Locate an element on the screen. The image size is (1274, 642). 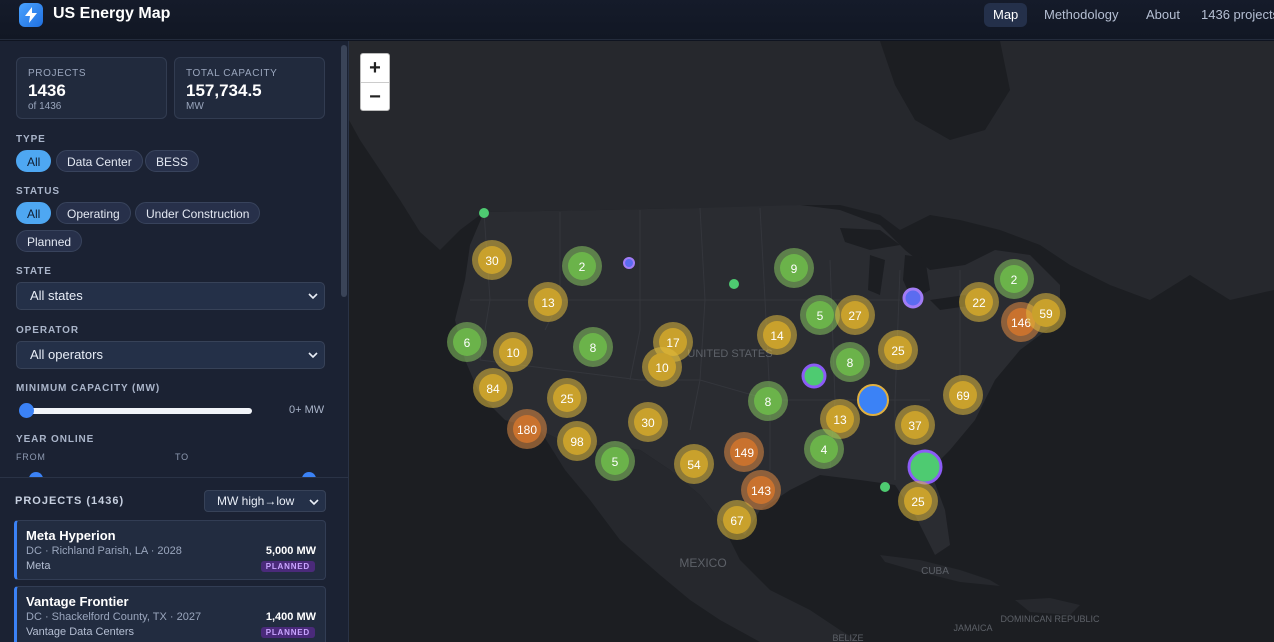
cluster-count: 14 is located at coordinates (777, 336).